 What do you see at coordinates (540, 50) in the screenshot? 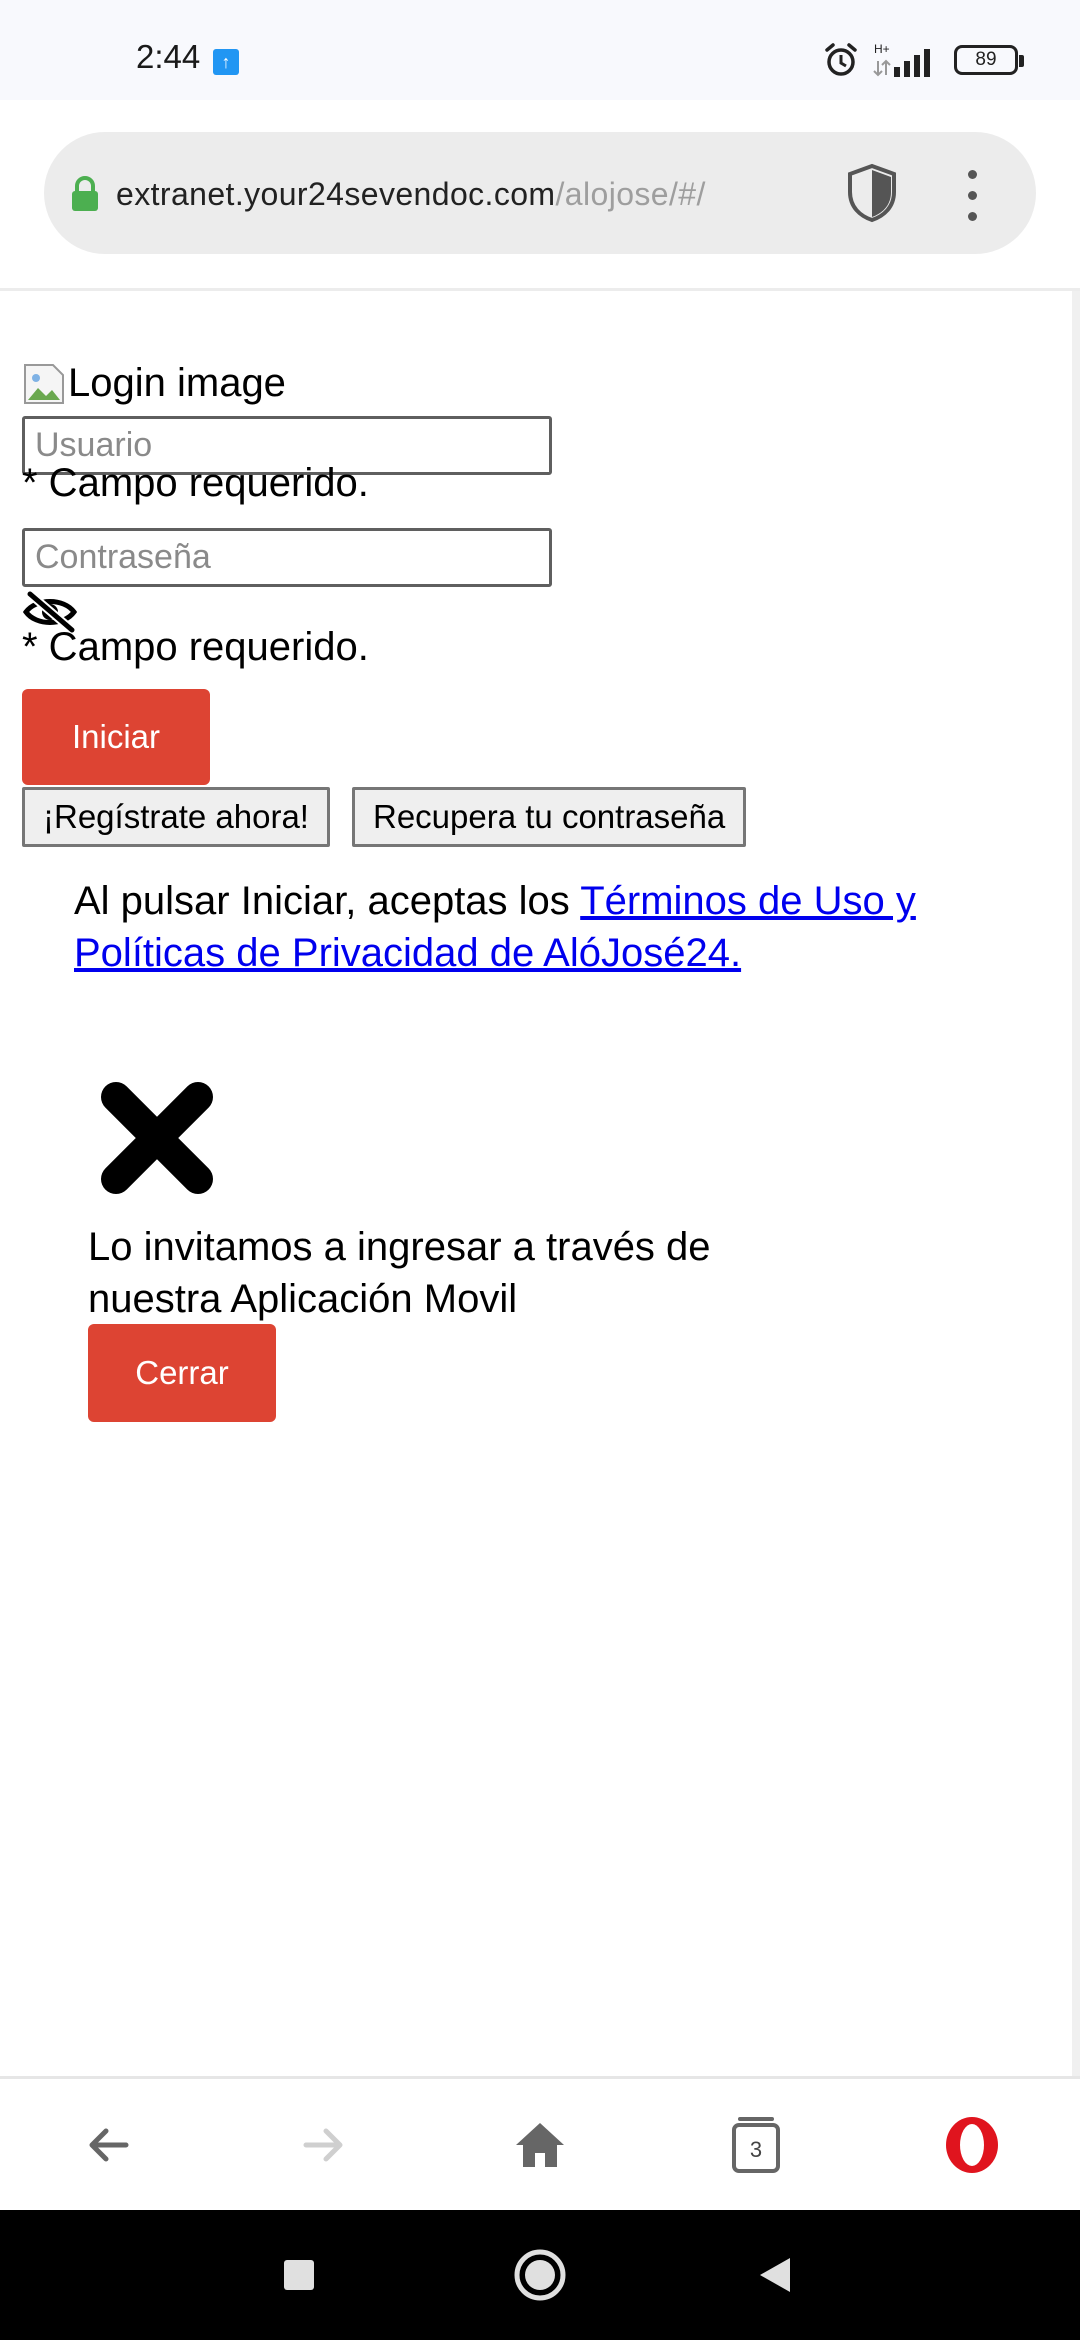
I see `status-bar: 2:44 ↑ H+ 89` at bounding box center [540, 50].